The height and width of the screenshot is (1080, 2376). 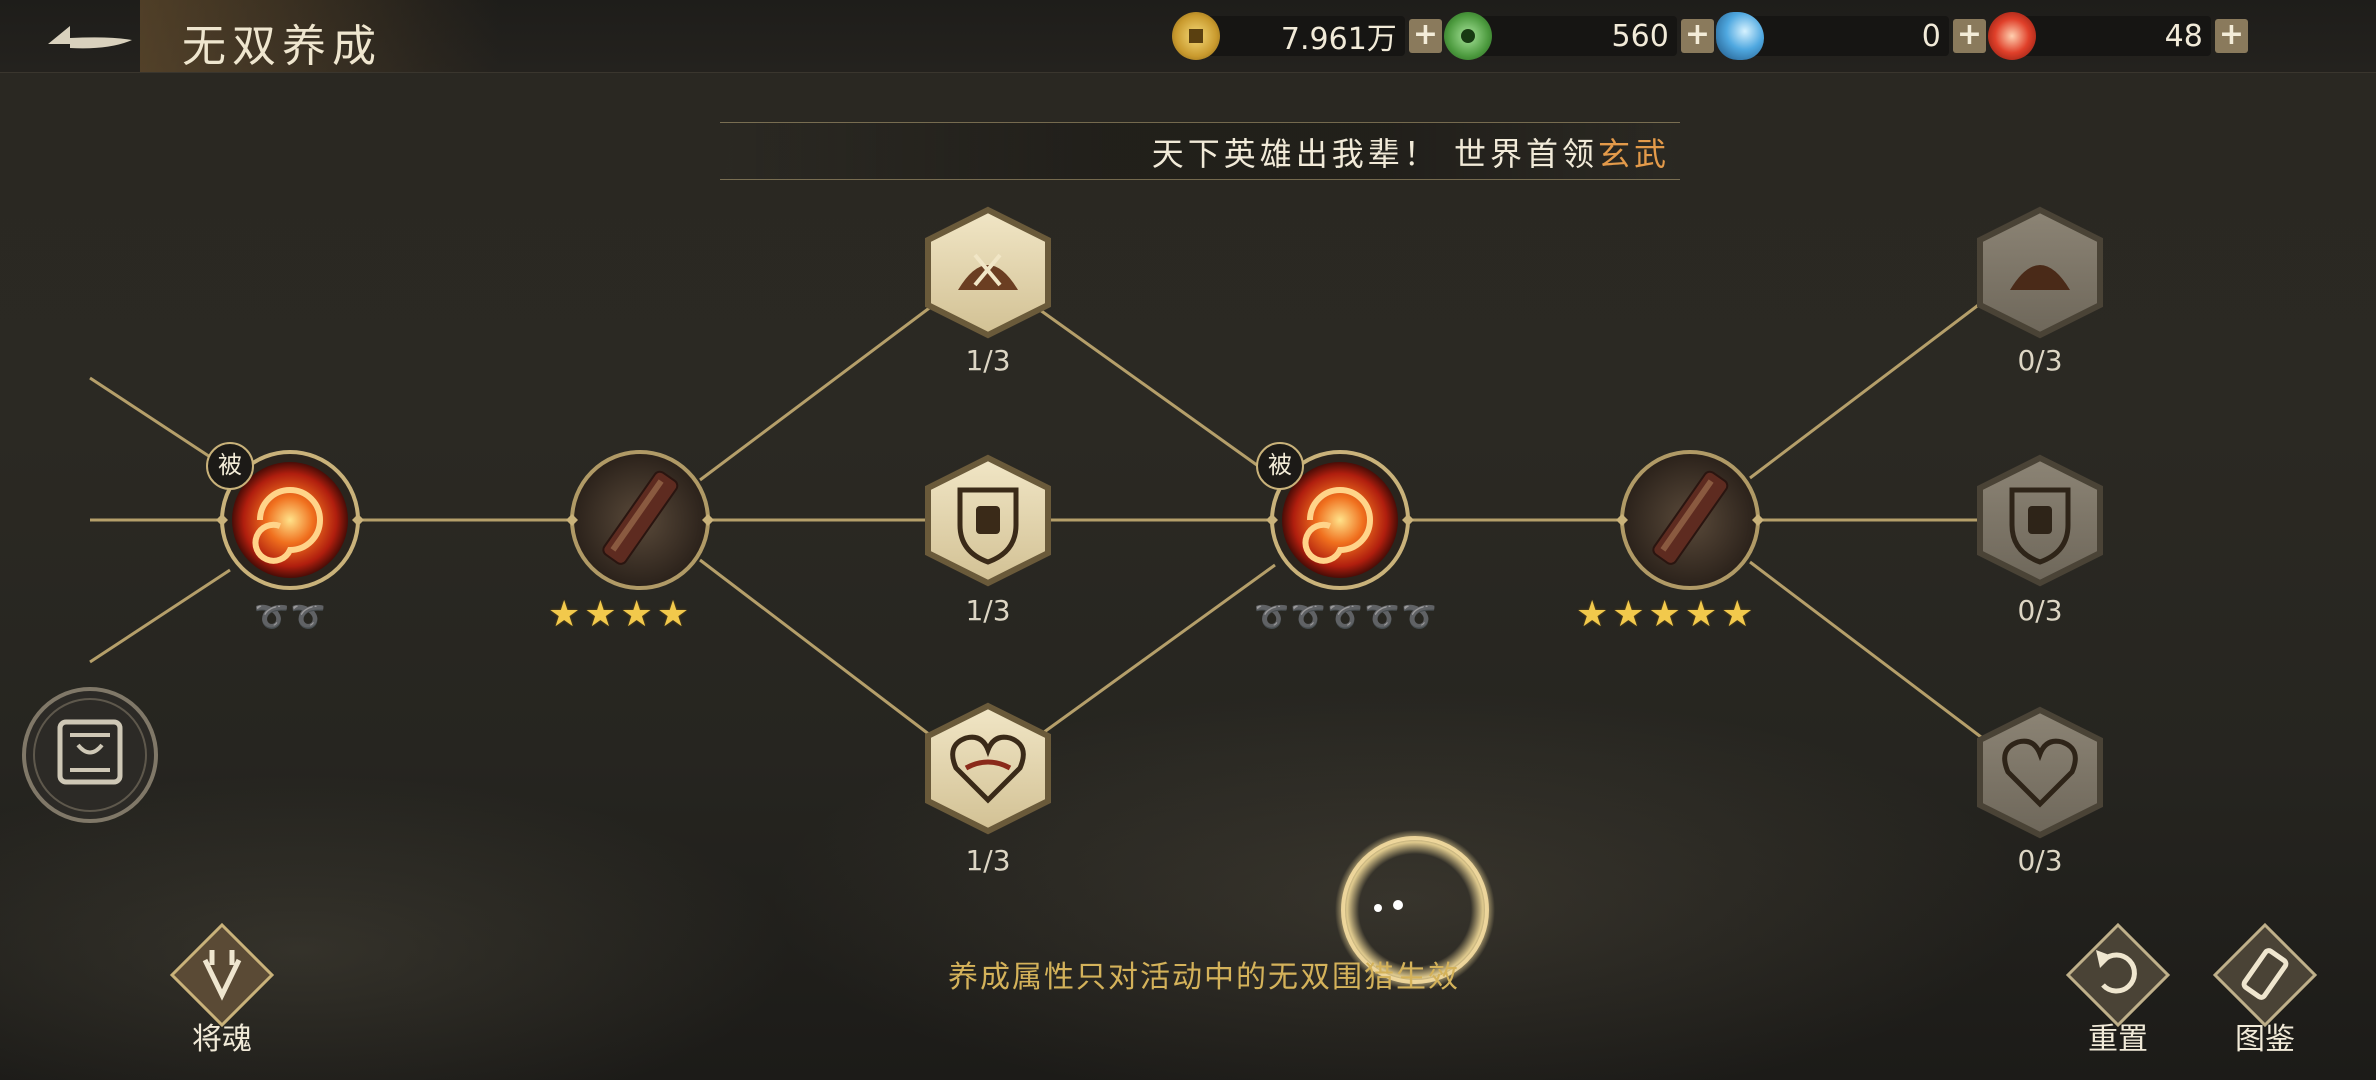 I want to click on codex-button-label: 图鉴, so click(x=2265, y=1039).